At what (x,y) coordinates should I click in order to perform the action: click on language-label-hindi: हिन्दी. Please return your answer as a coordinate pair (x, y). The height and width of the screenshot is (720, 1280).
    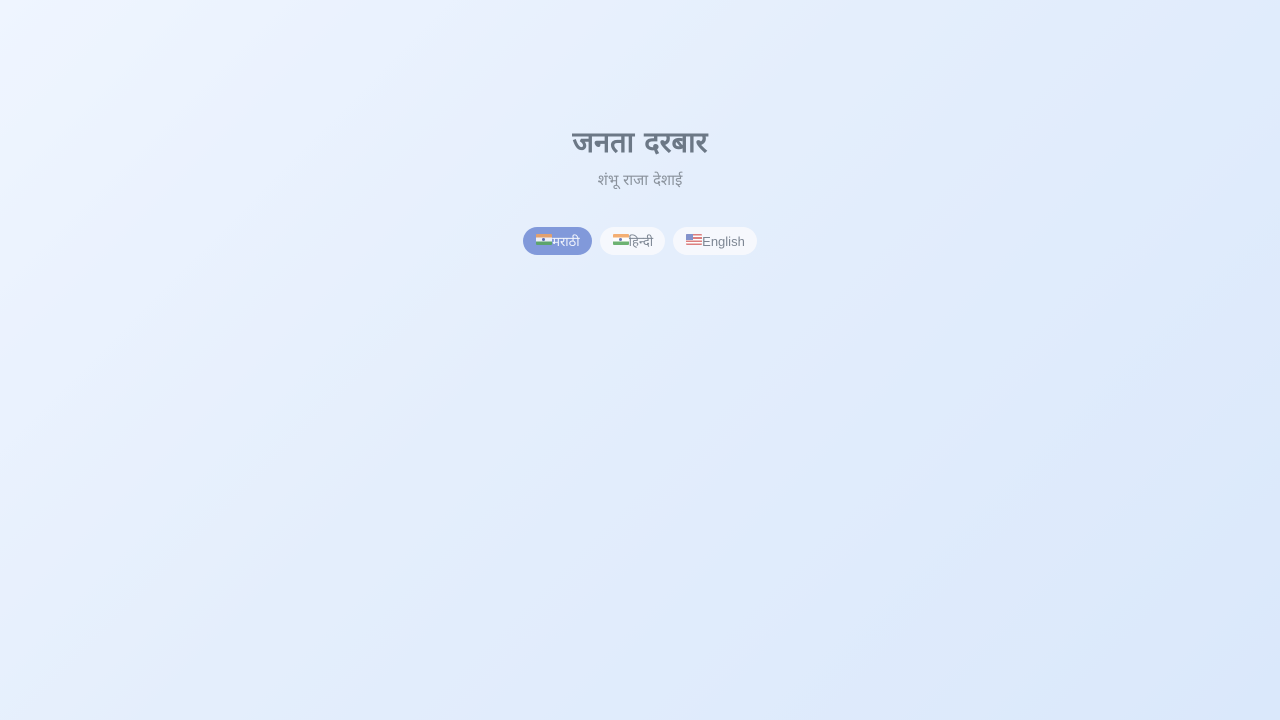
    Looking at the image, I should click on (641, 241).